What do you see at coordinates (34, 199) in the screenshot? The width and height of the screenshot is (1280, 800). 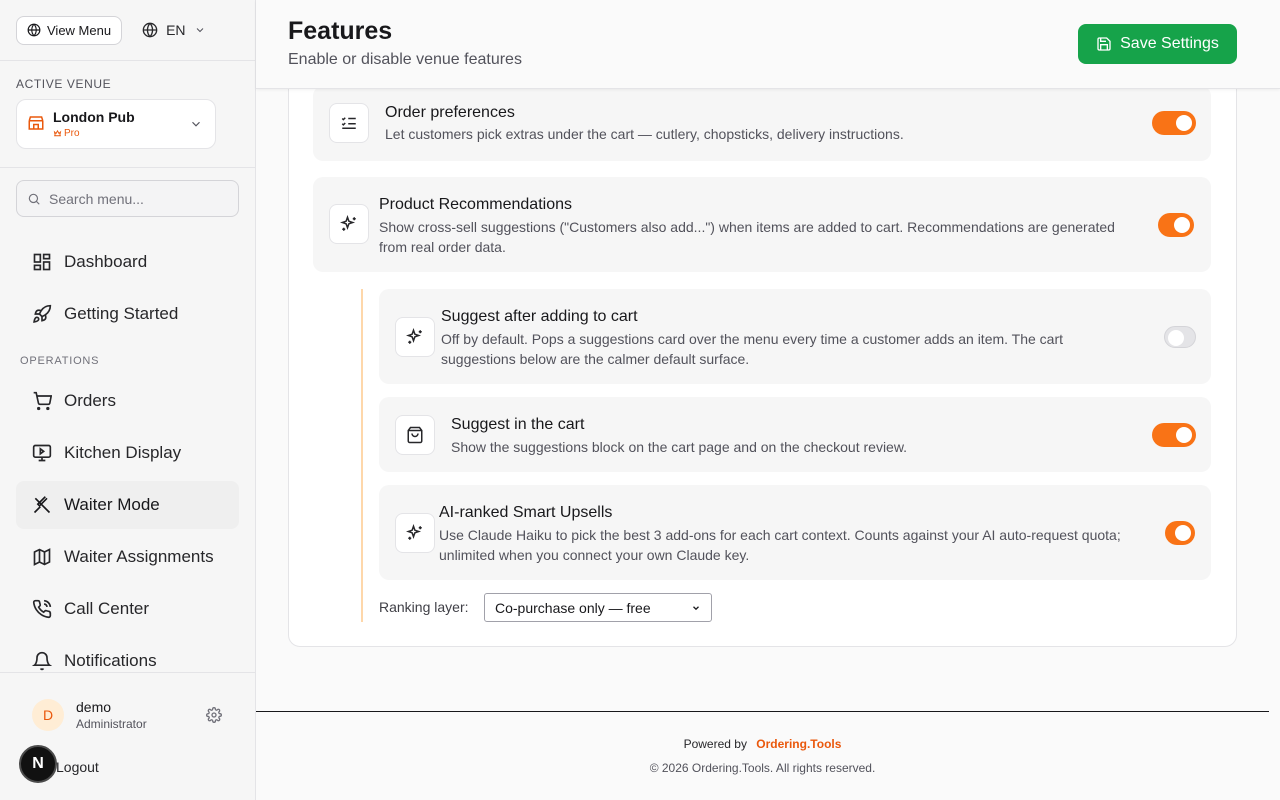 I see `search-icon` at bounding box center [34, 199].